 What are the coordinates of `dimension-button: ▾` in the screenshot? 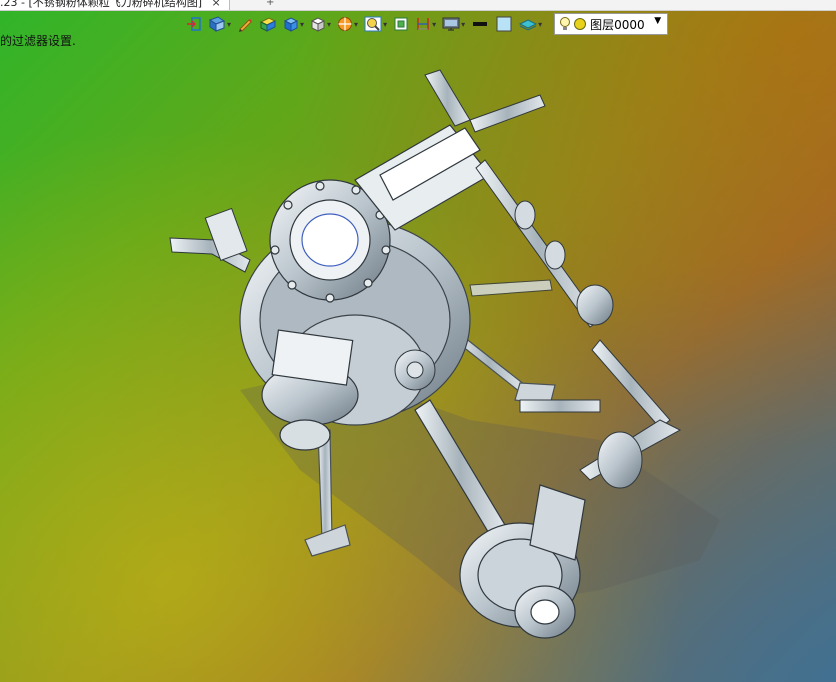 It's located at (425, 24).